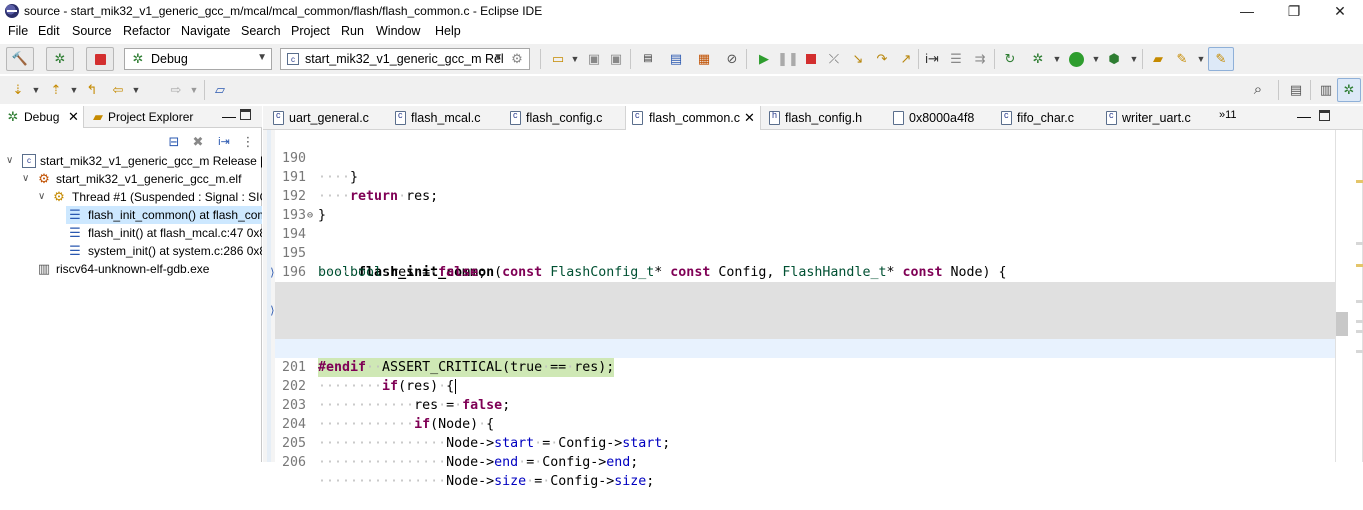 This screenshot has width=1363, height=510. Describe the element at coordinates (805, 157) in the screenshot. I see `code-line: 190 ····}` at that location.